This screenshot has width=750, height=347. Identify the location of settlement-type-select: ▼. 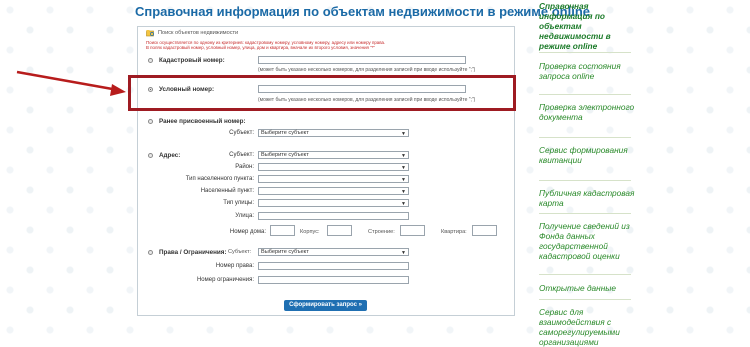
(333, 179).